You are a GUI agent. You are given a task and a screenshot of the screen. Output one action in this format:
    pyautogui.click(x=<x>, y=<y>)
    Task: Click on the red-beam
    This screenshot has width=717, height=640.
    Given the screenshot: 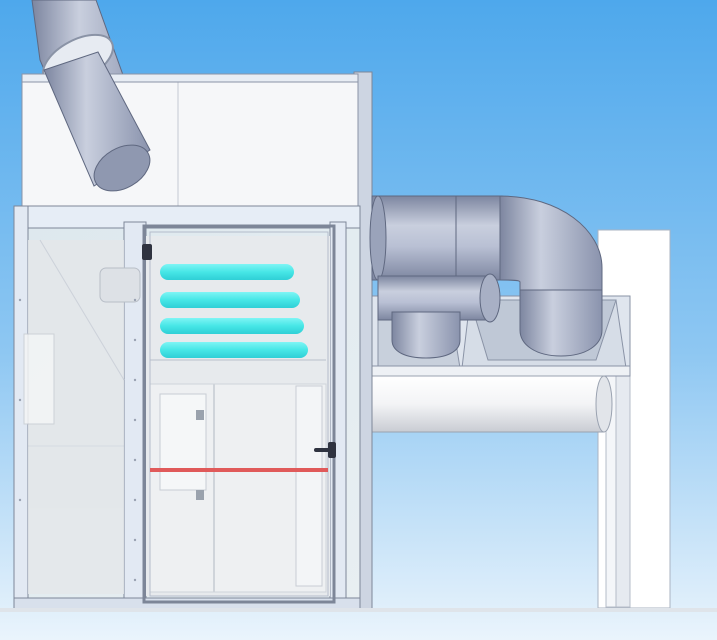 What is the action you would take?
    pyautogui.click(x=239, y=470)
    